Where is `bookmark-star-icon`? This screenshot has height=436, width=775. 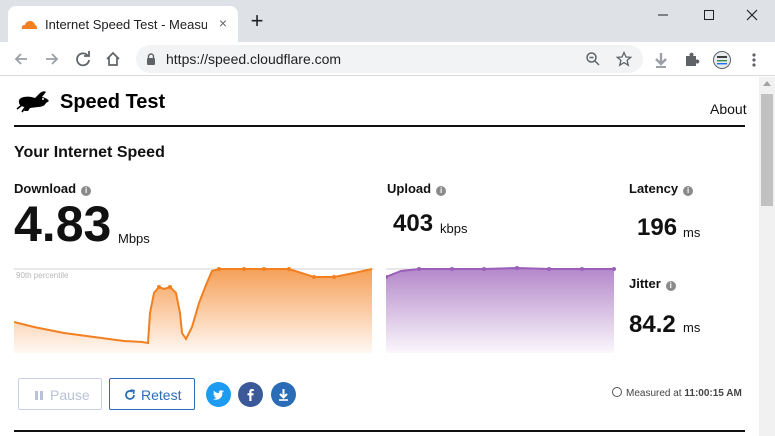
bookmark-star-icon is located at coordinates (624, 59).